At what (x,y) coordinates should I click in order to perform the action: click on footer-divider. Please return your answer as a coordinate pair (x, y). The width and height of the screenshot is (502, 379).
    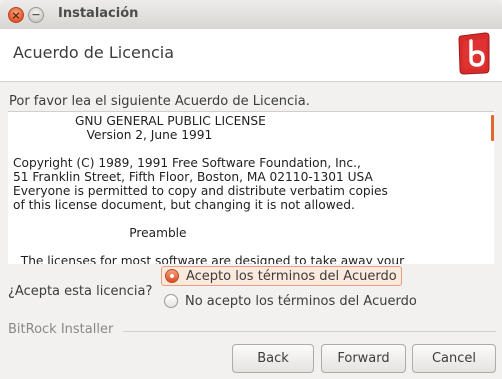
    Looking at the image, I should click on (309, 331).